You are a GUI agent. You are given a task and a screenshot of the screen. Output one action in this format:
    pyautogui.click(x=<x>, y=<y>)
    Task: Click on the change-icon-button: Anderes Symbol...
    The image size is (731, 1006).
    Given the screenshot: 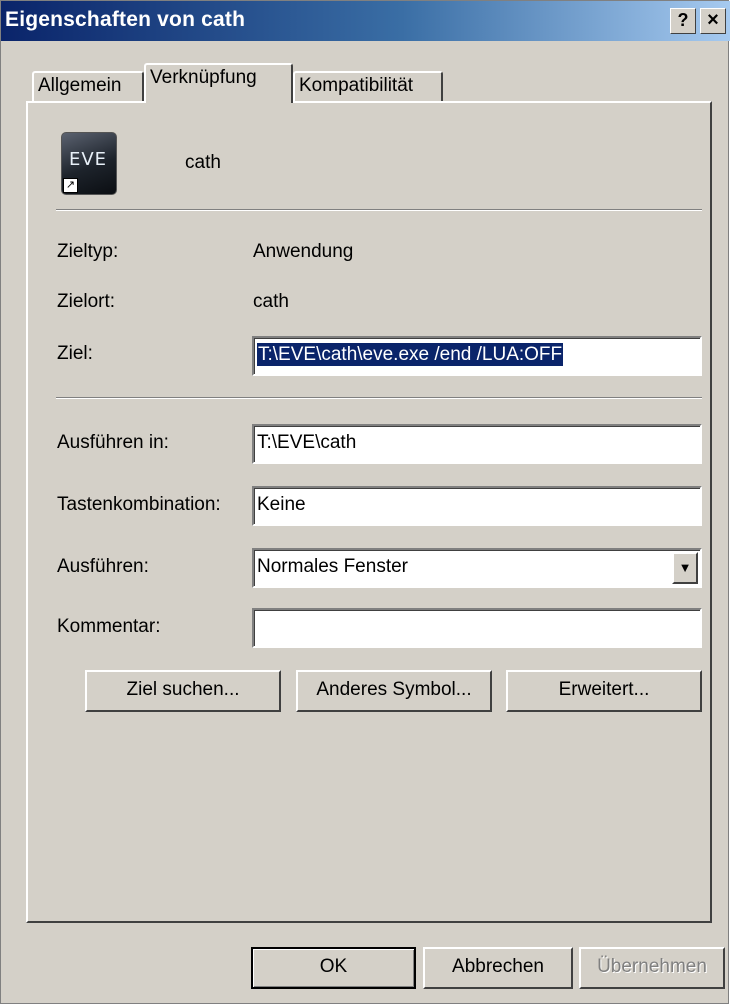 What is the action you would take?
    pyautogui.click(x=394, y=691)
    